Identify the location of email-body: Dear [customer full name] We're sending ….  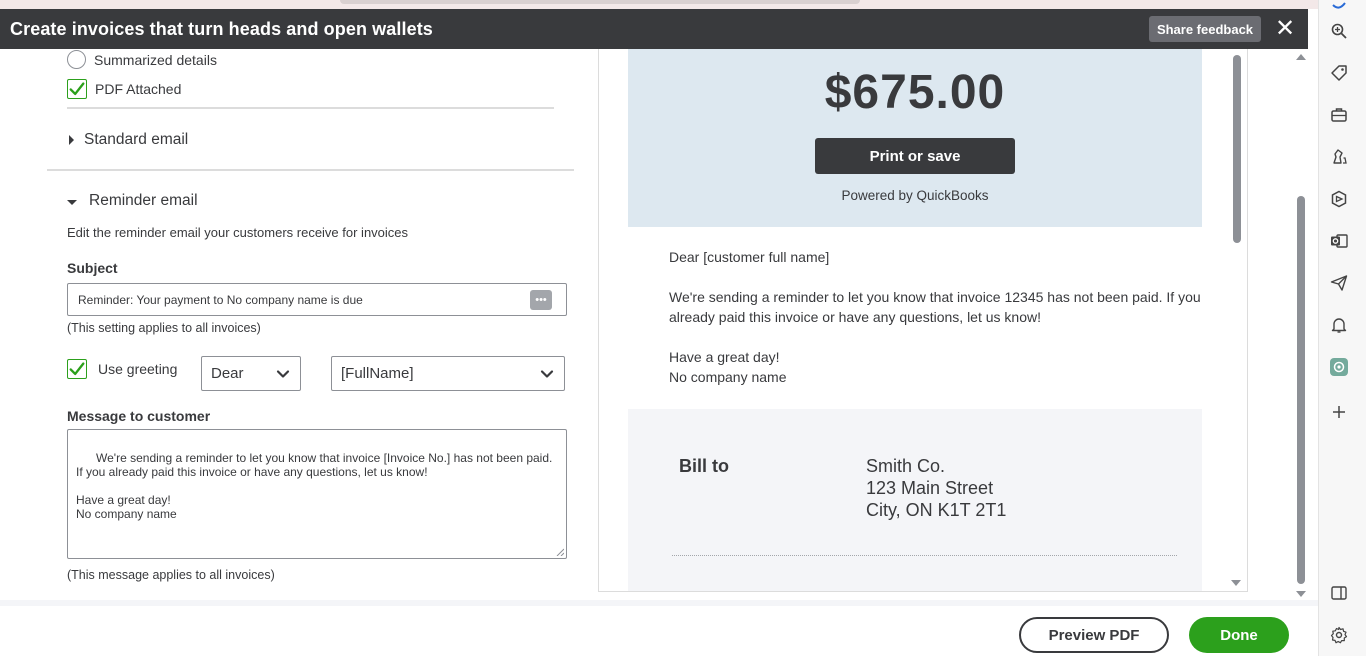
(939, 317).